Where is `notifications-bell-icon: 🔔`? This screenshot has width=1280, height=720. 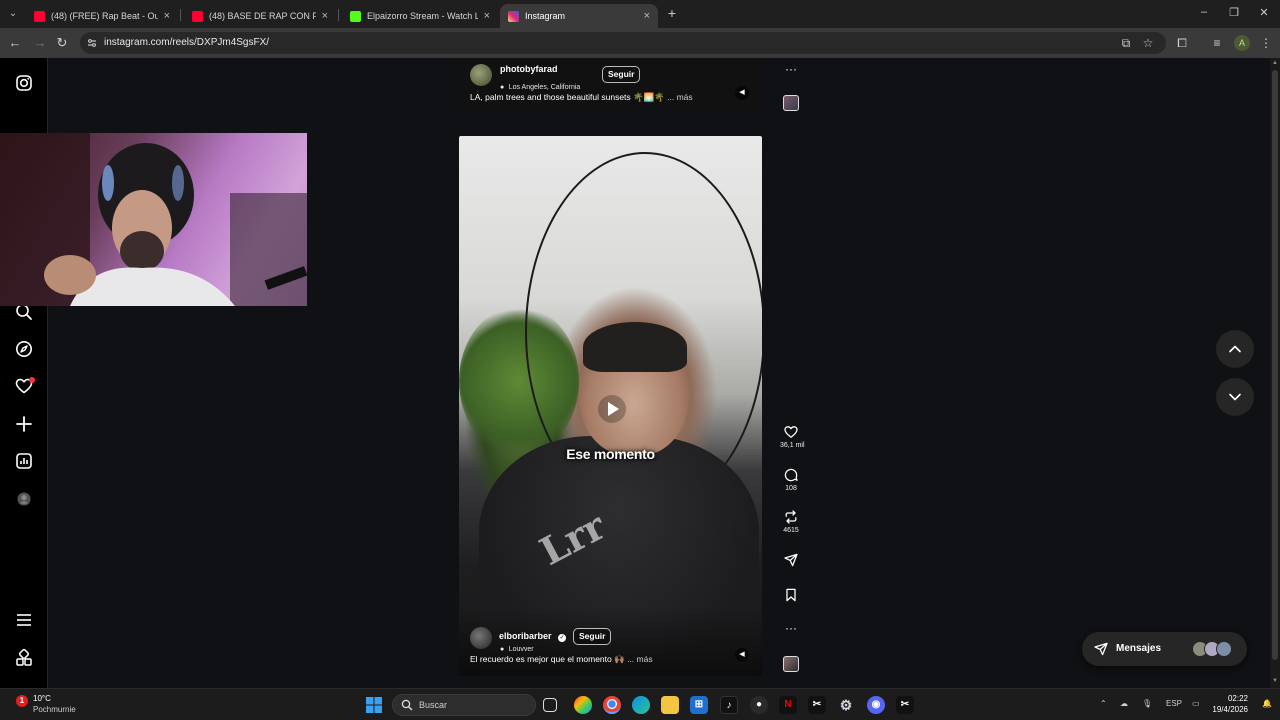 notifications-bell-icon: 🔔 is located at coordinates (1267, 703).